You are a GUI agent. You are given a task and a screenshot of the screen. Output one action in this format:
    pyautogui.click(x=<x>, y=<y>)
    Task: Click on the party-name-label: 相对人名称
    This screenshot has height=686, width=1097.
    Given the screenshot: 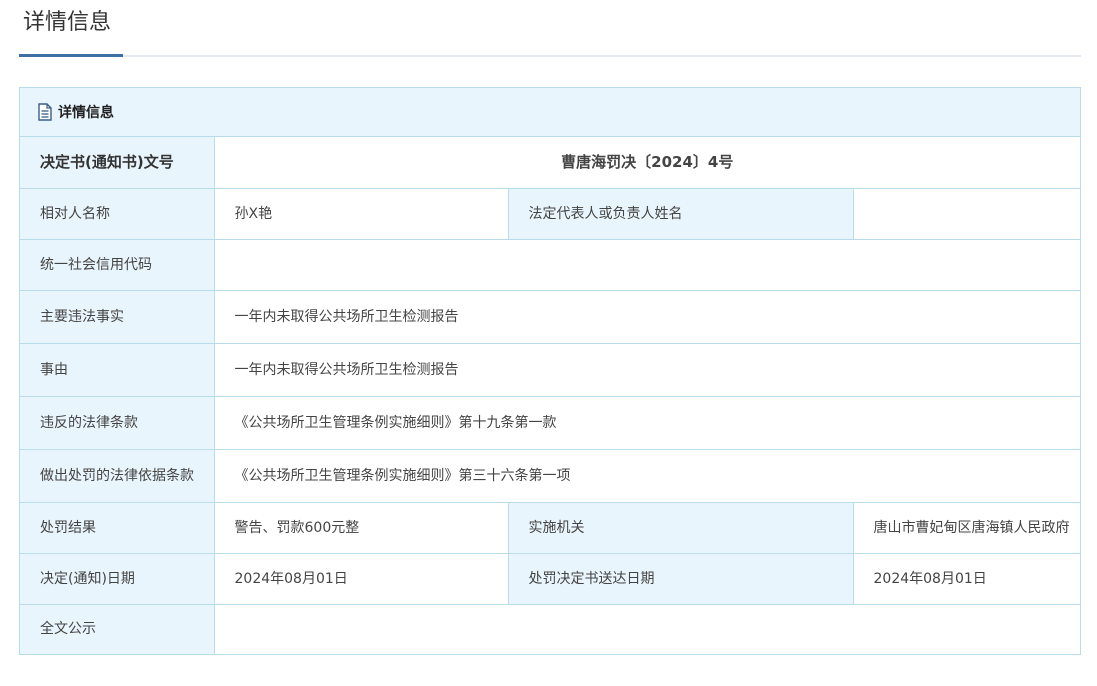 What is the action you would take?
    pyautogui.click(x=117, y=213)
    